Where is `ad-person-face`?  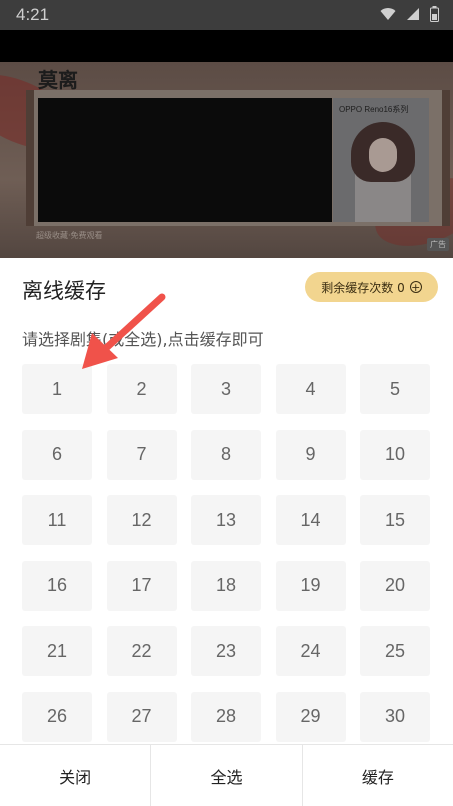
ad-person-face is located at coordinates (383, 155).